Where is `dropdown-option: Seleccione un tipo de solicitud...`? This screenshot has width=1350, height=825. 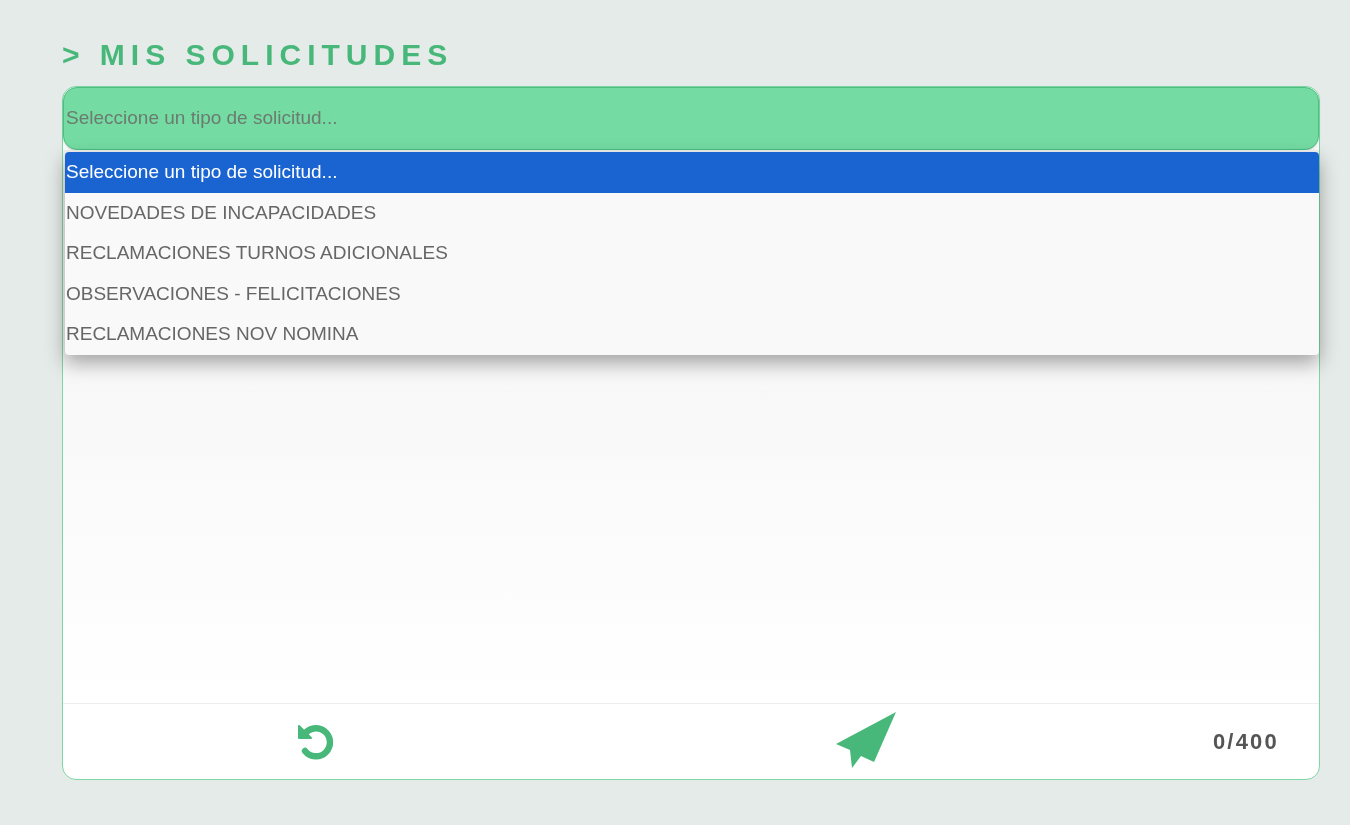
dropdown-option: Seleccione un tipo de solicitud... is located at coordinates (692, 172).